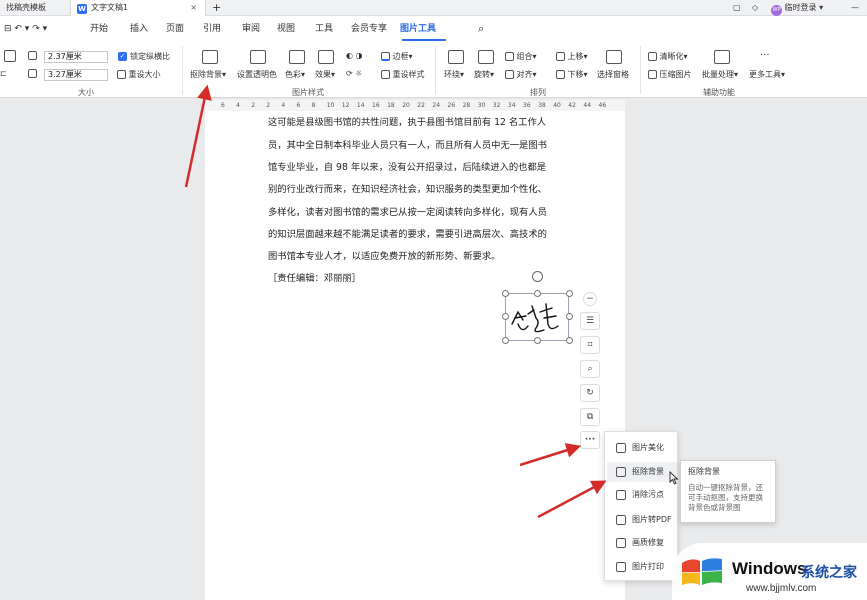 This screenshot has width=867, height=600. What do you see at coordinates (76, 57) in the screenshot?
I see `width-input: 2.37厘米` at bounding box center [76, 57].